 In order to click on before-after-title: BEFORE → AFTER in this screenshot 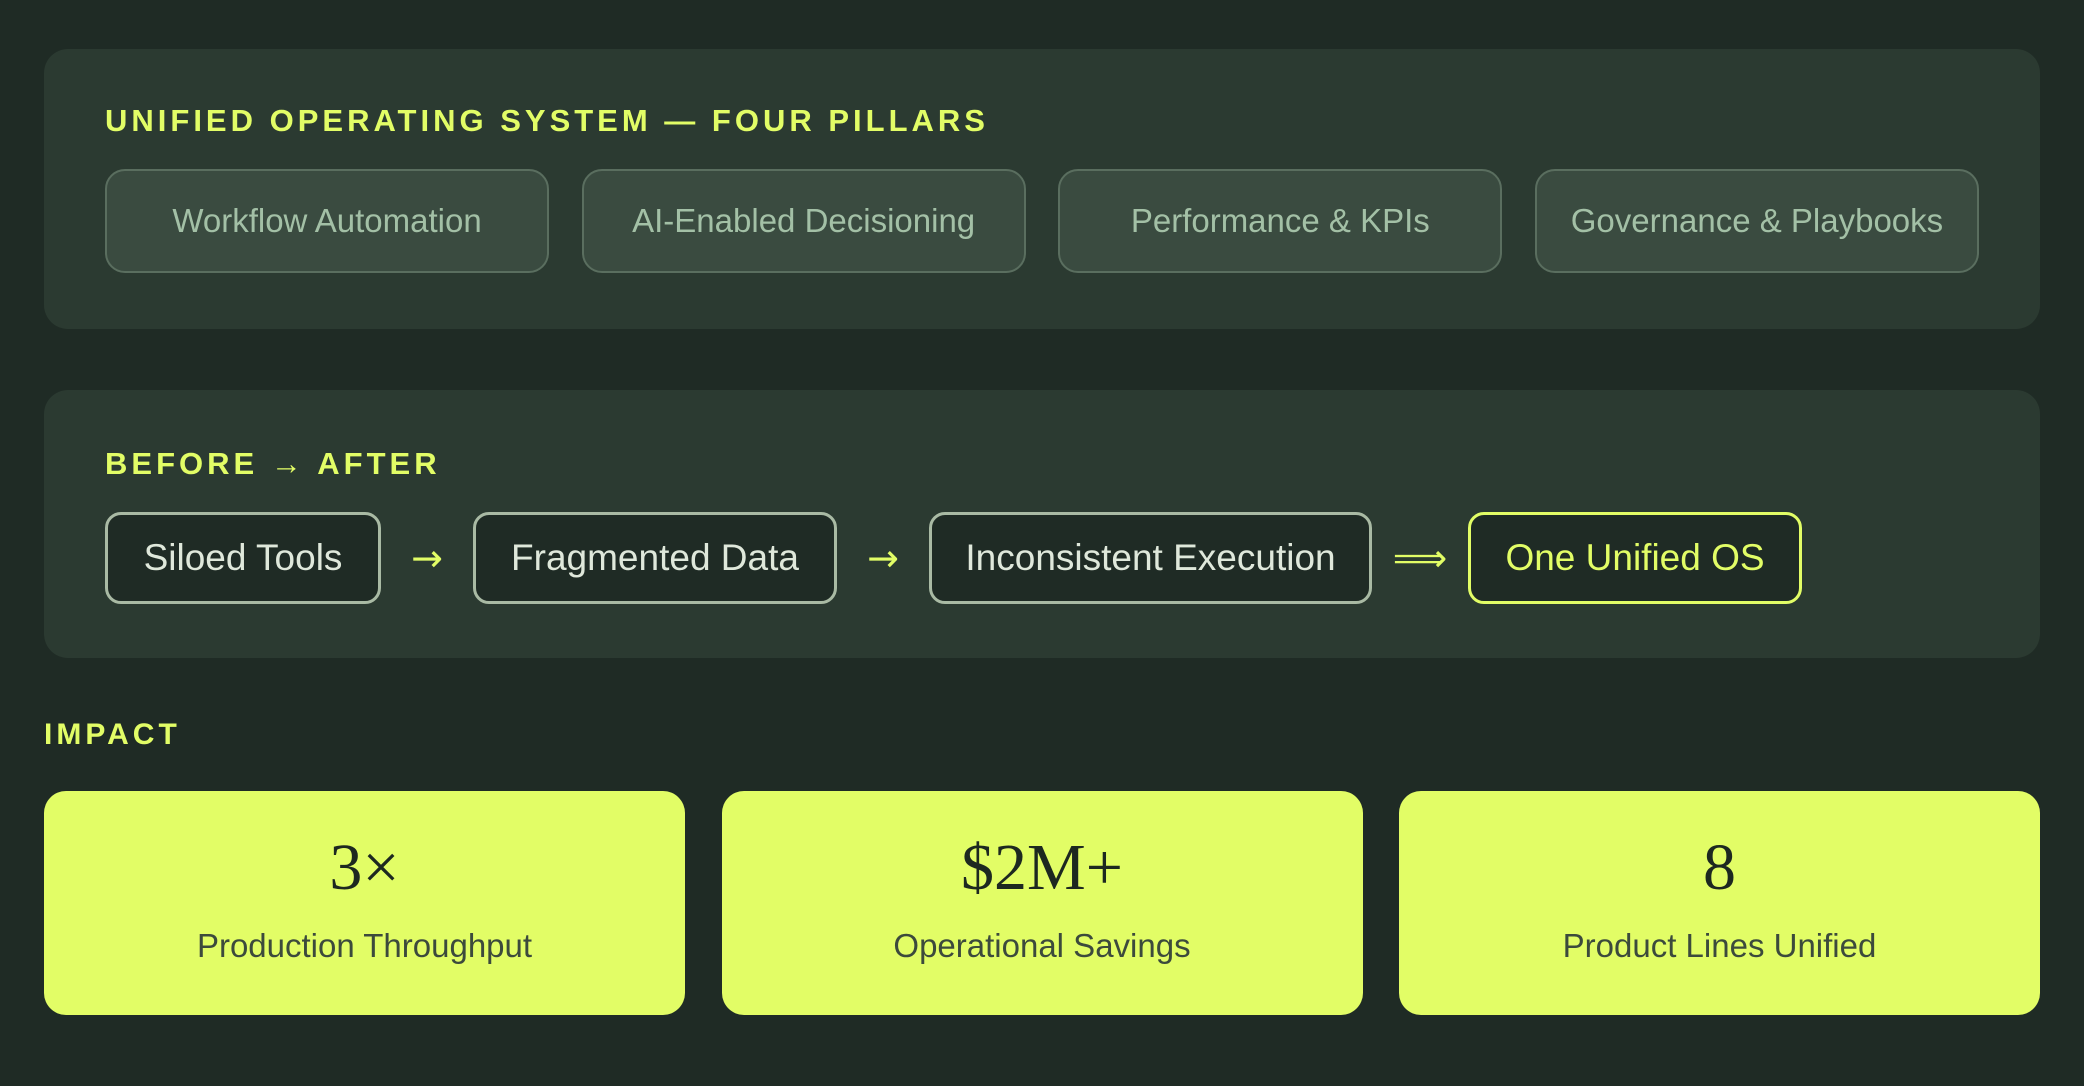, I will do `click(273, 463)`.